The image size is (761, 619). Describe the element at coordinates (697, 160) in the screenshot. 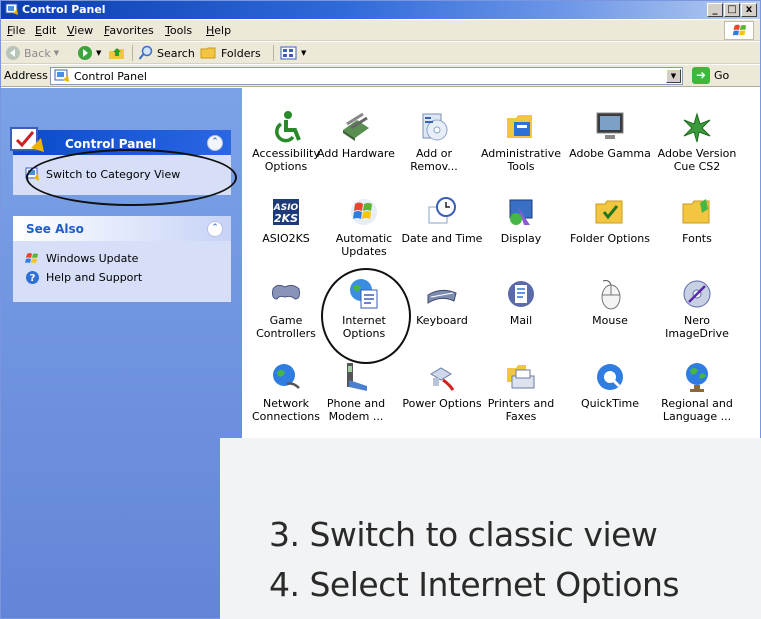

I see `item-label: Adobe Version Cue CS2` at that location.